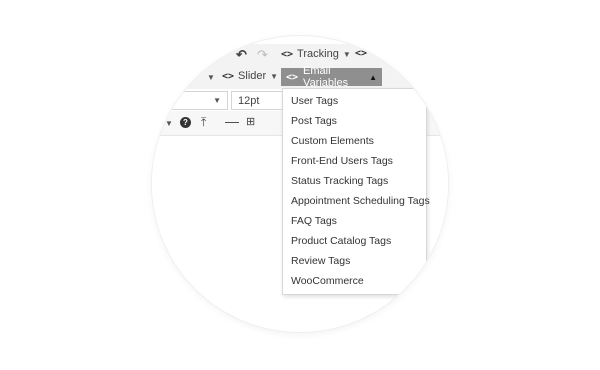 The height and width of the screenshot is (370, 600). I want to click on upload-icon: ⤒, so click(203, 122).